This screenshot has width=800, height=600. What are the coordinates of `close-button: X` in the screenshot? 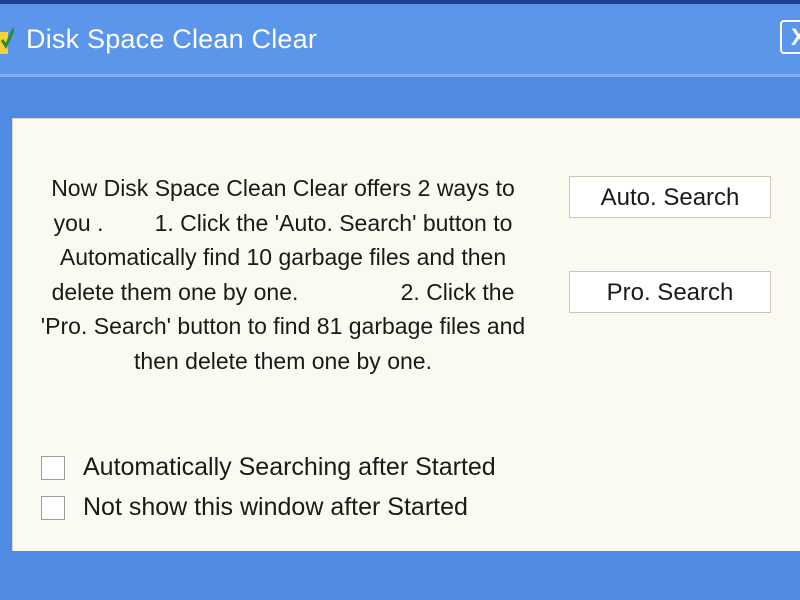 It's located at (790, 37).